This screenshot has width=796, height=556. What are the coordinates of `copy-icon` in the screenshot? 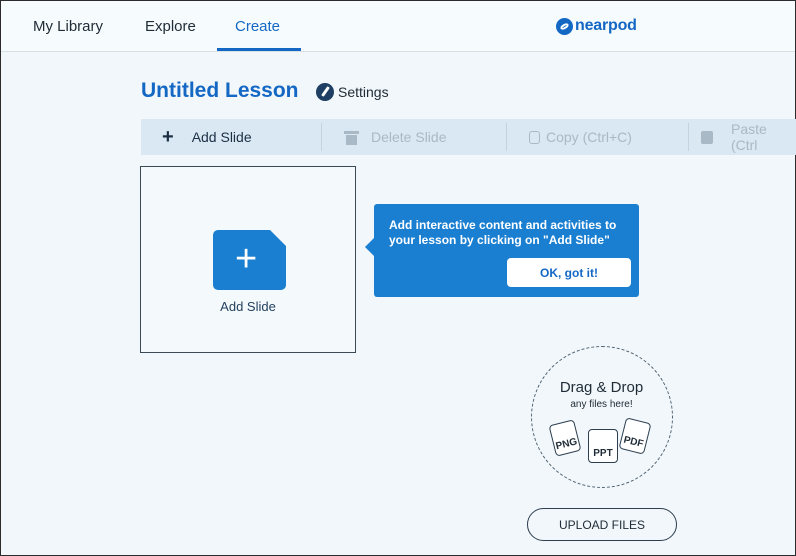 It's located at (534, 137).